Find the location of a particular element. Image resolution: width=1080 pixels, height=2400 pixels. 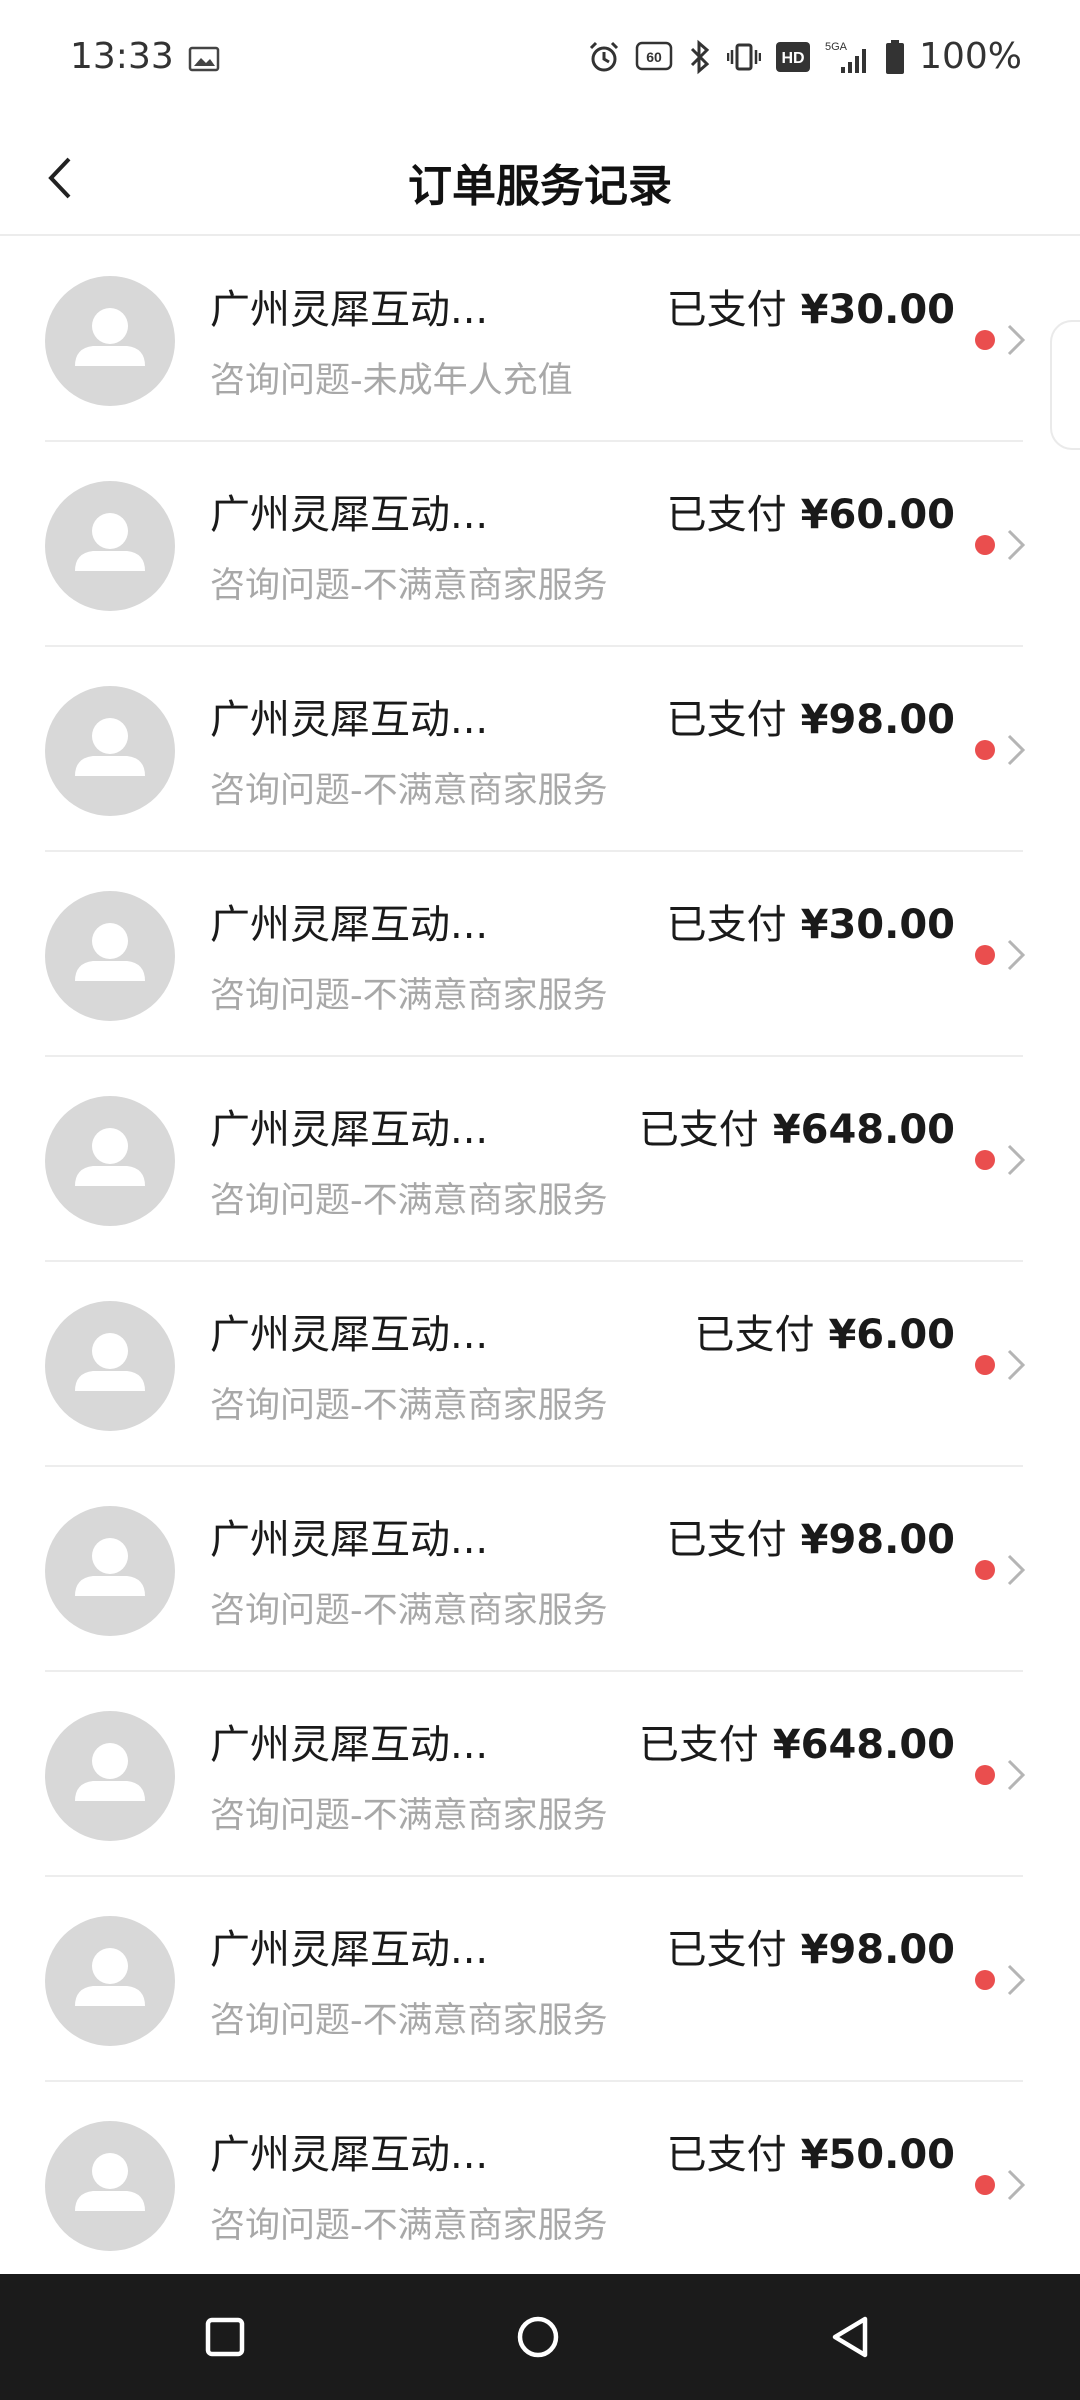

order-amount: ¥60.00 is located at coordinates (877, 515).